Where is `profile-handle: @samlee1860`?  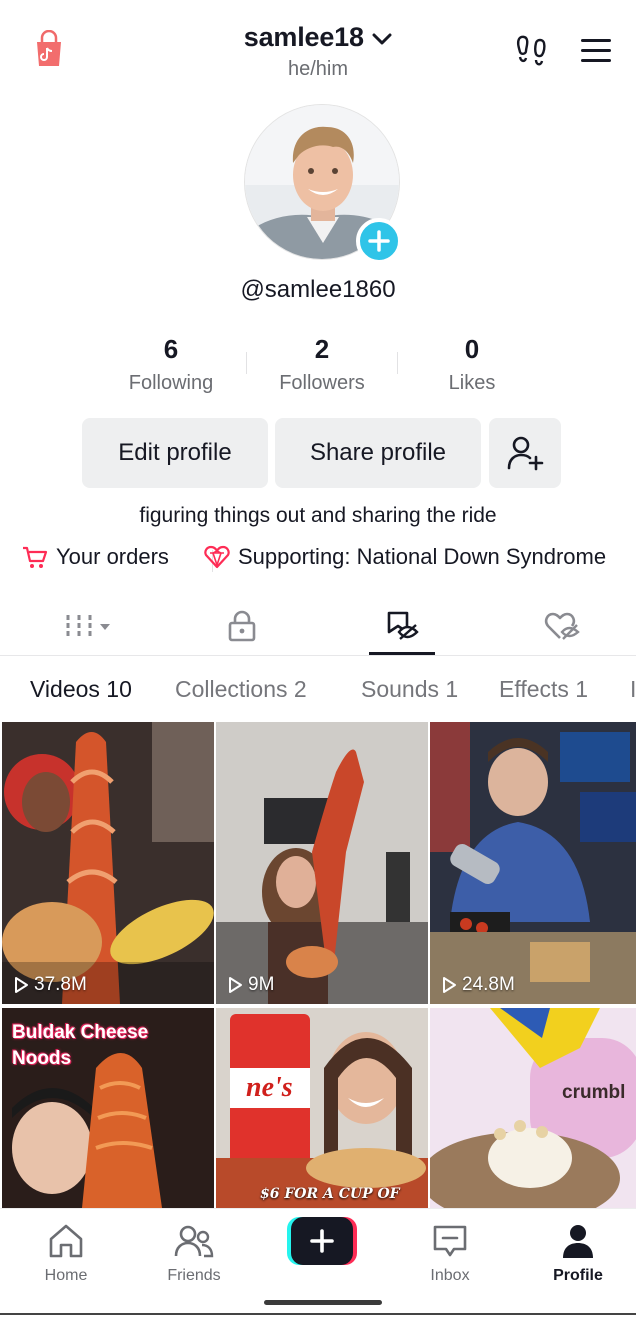 profile-handle: @samlee1860 is located at coordinates (318, 289).